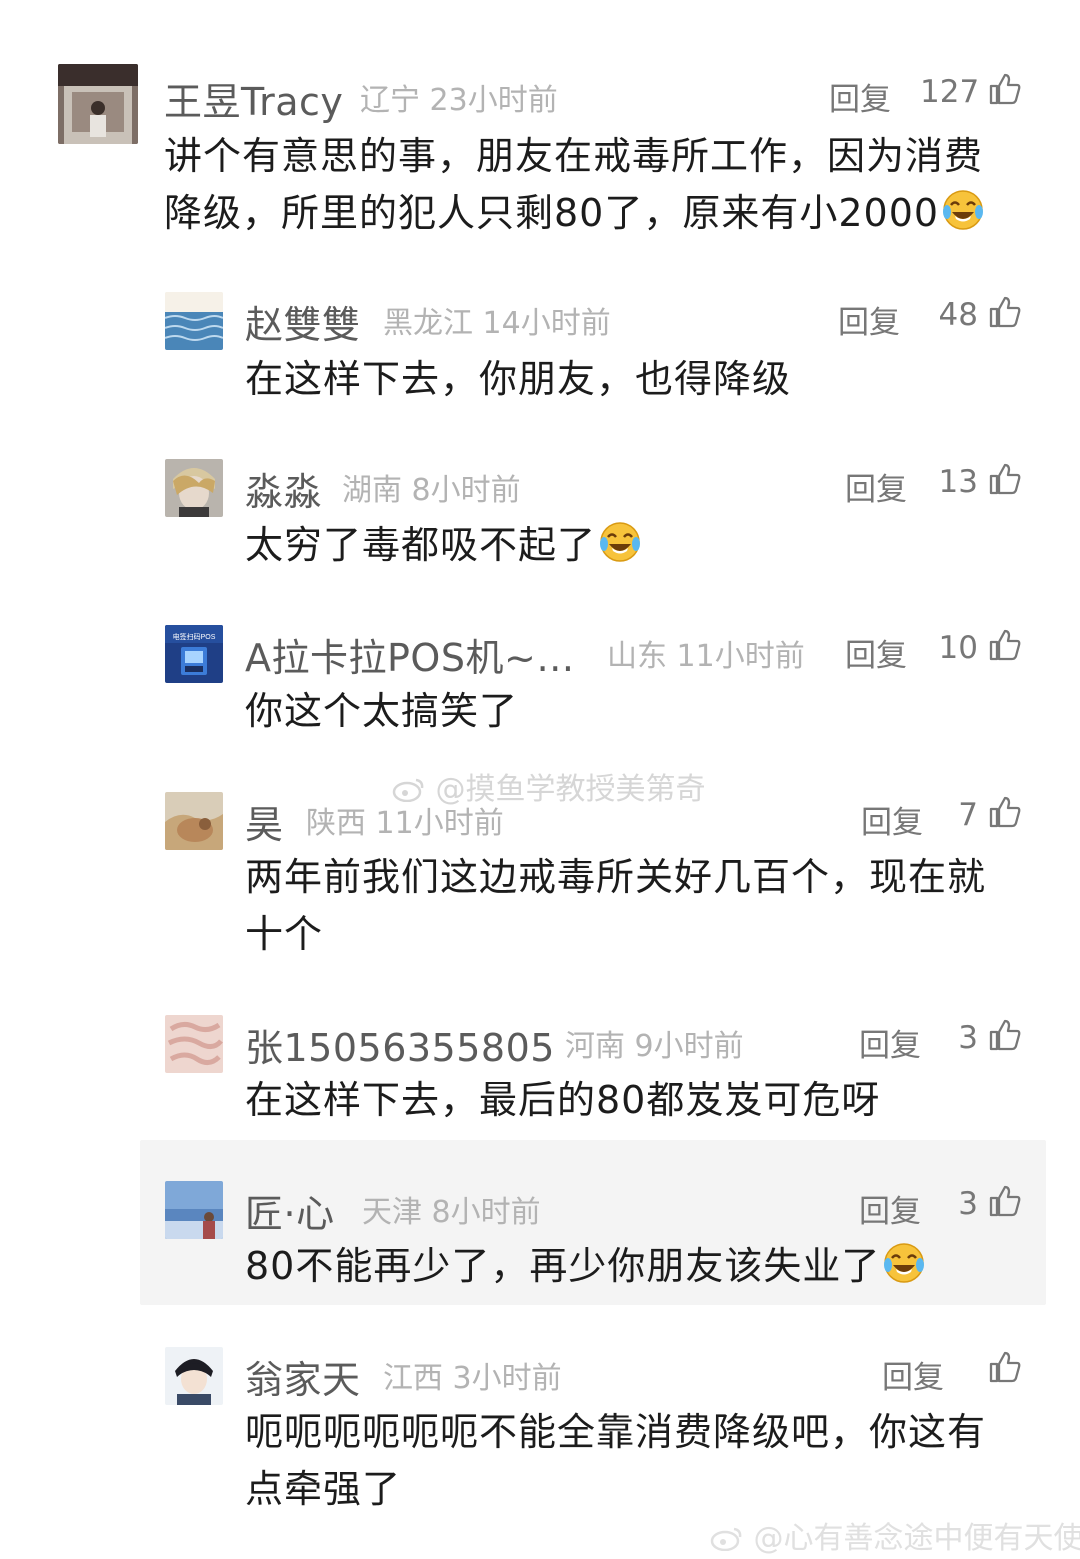  Describe the element at coordinates (194, 636) in the screenshot. I see `avatar-text: 电签扫码POS` at that location.